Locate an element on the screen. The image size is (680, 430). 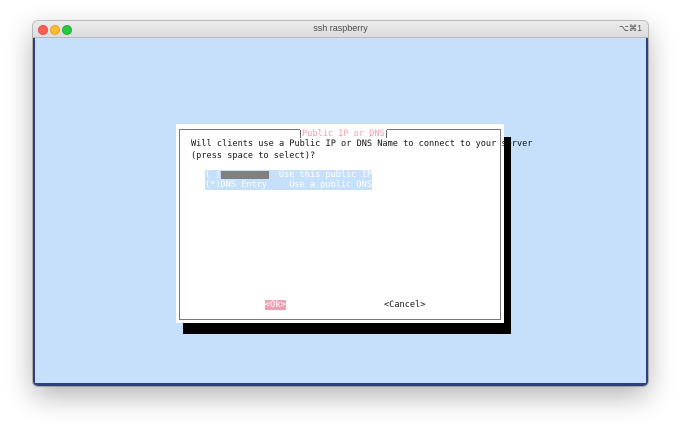
window-title: ssh raspberry is located at coordinates (340, 28).